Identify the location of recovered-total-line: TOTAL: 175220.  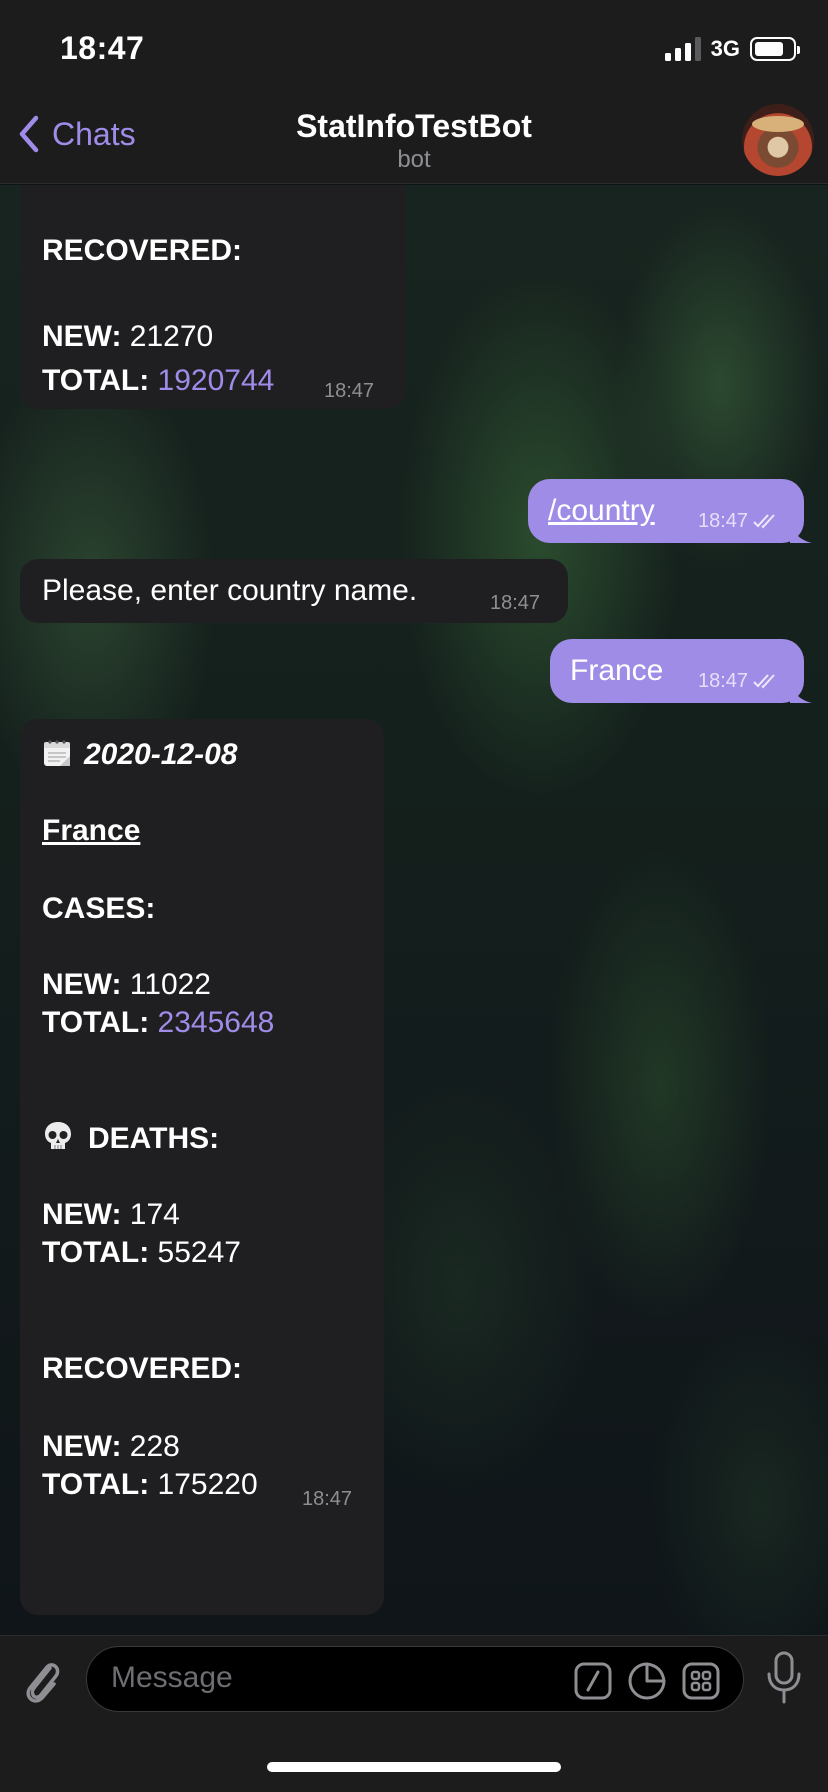
(150, 1485).